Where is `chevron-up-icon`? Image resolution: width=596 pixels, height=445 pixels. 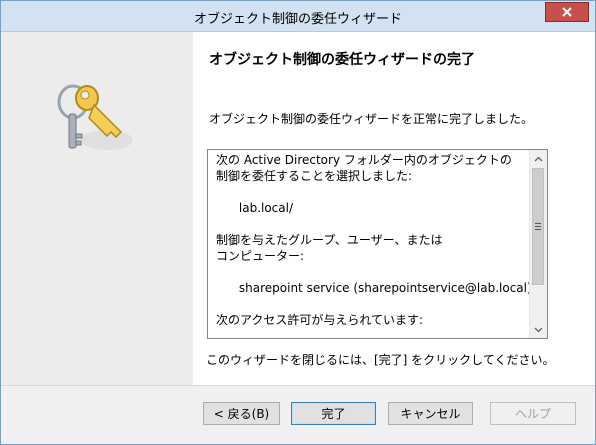 chevron-up-icon is located at coordinates (538, 158).